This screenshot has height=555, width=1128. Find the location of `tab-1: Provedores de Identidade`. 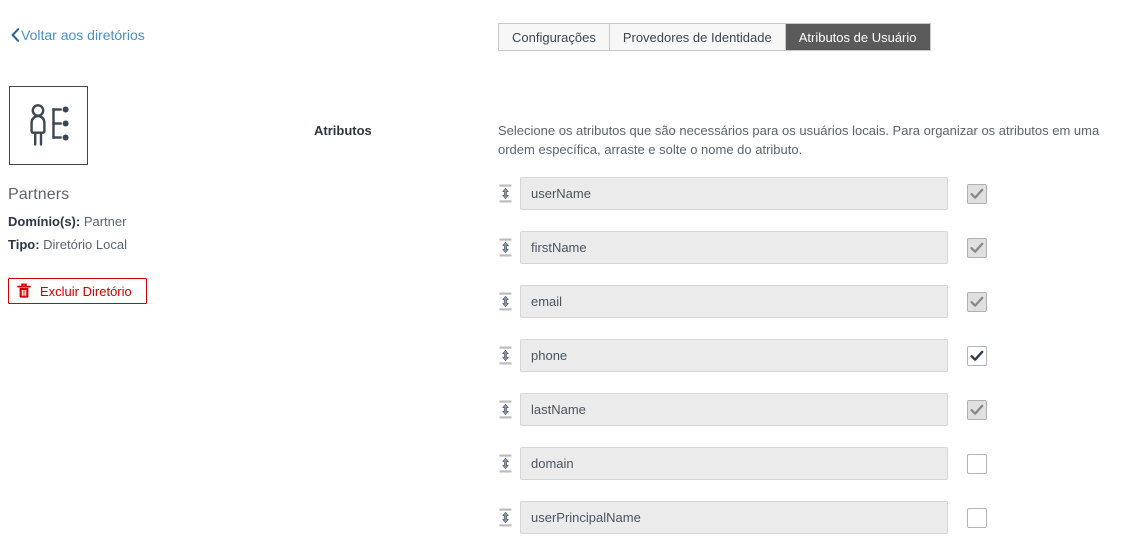

tab-1: Provedores de Identidade is located at coordinates (697, 37).